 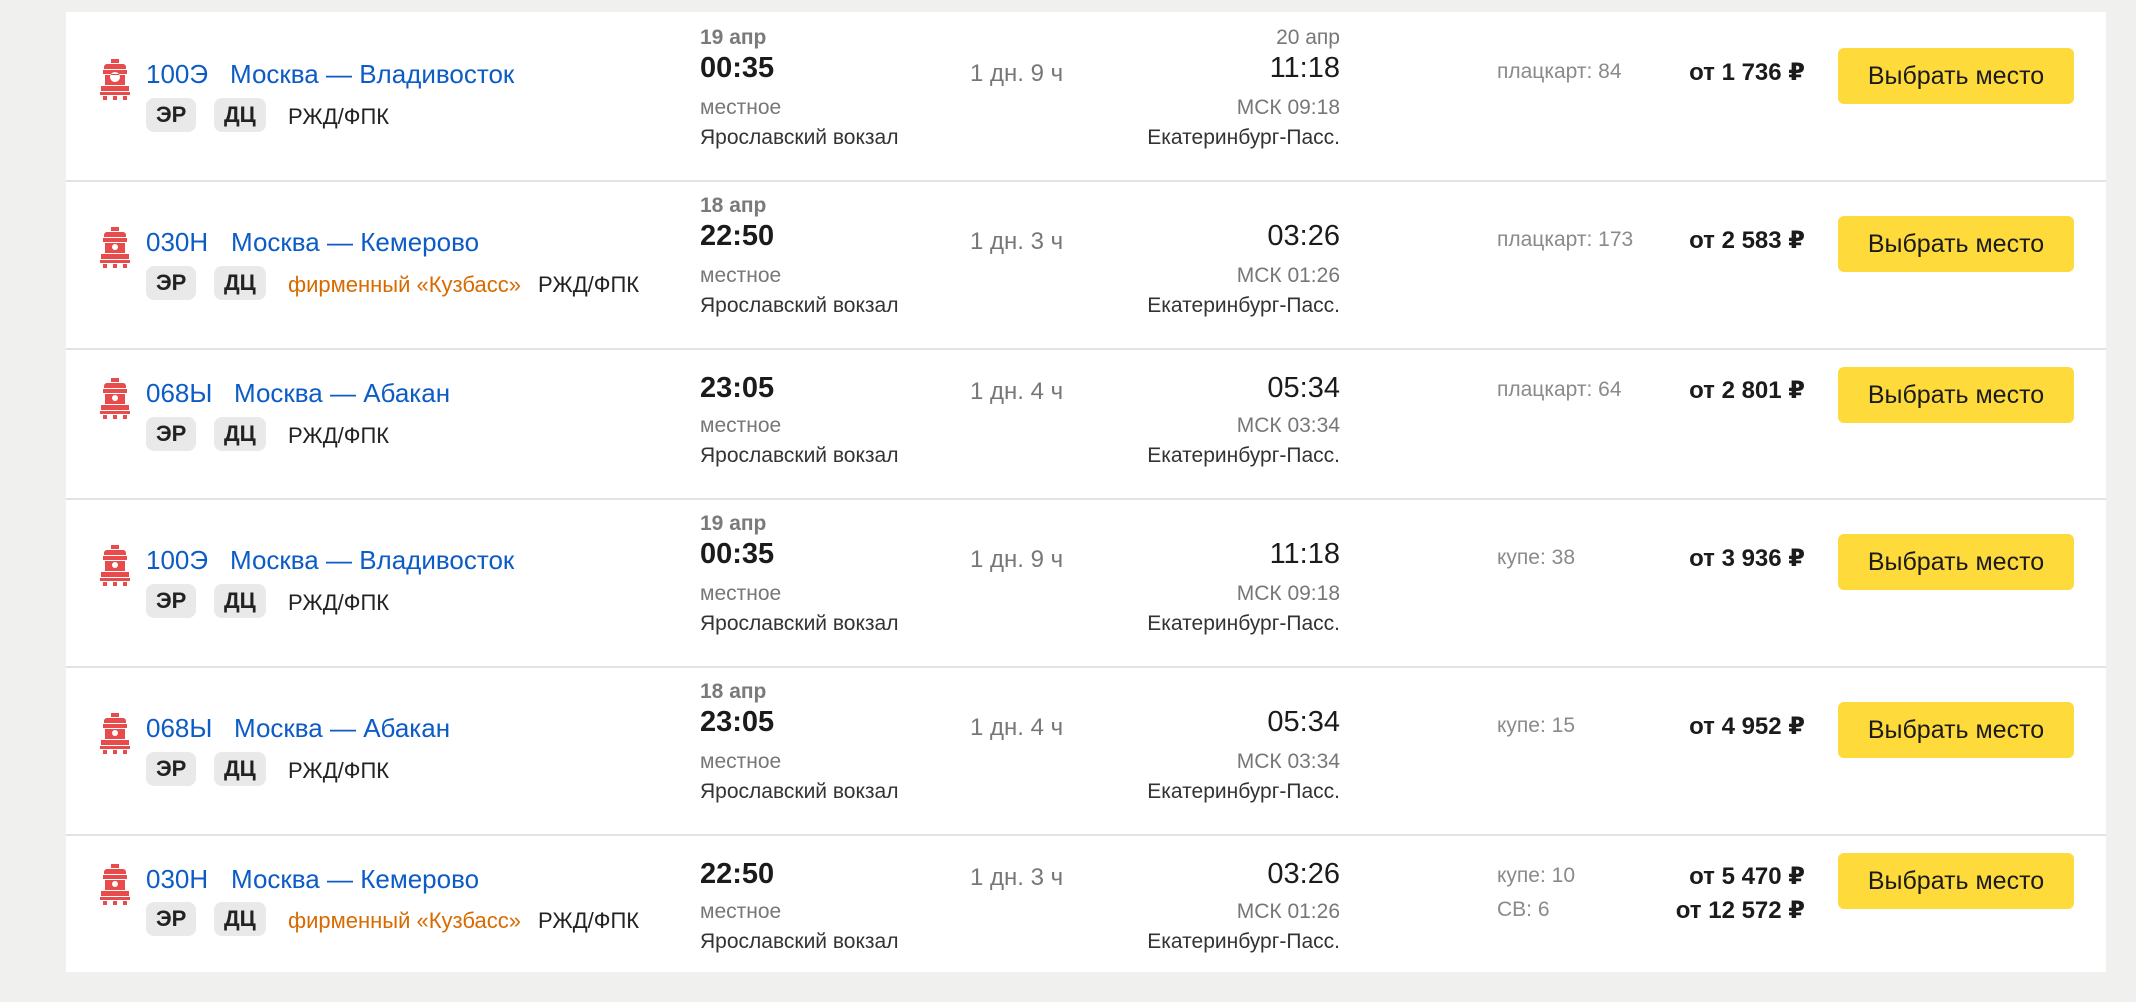 What do you see at coordinates (1559, 71) in the screenshot?
I see `seat-availability: плацкарт: 84` at bounding box center [1559, 71].